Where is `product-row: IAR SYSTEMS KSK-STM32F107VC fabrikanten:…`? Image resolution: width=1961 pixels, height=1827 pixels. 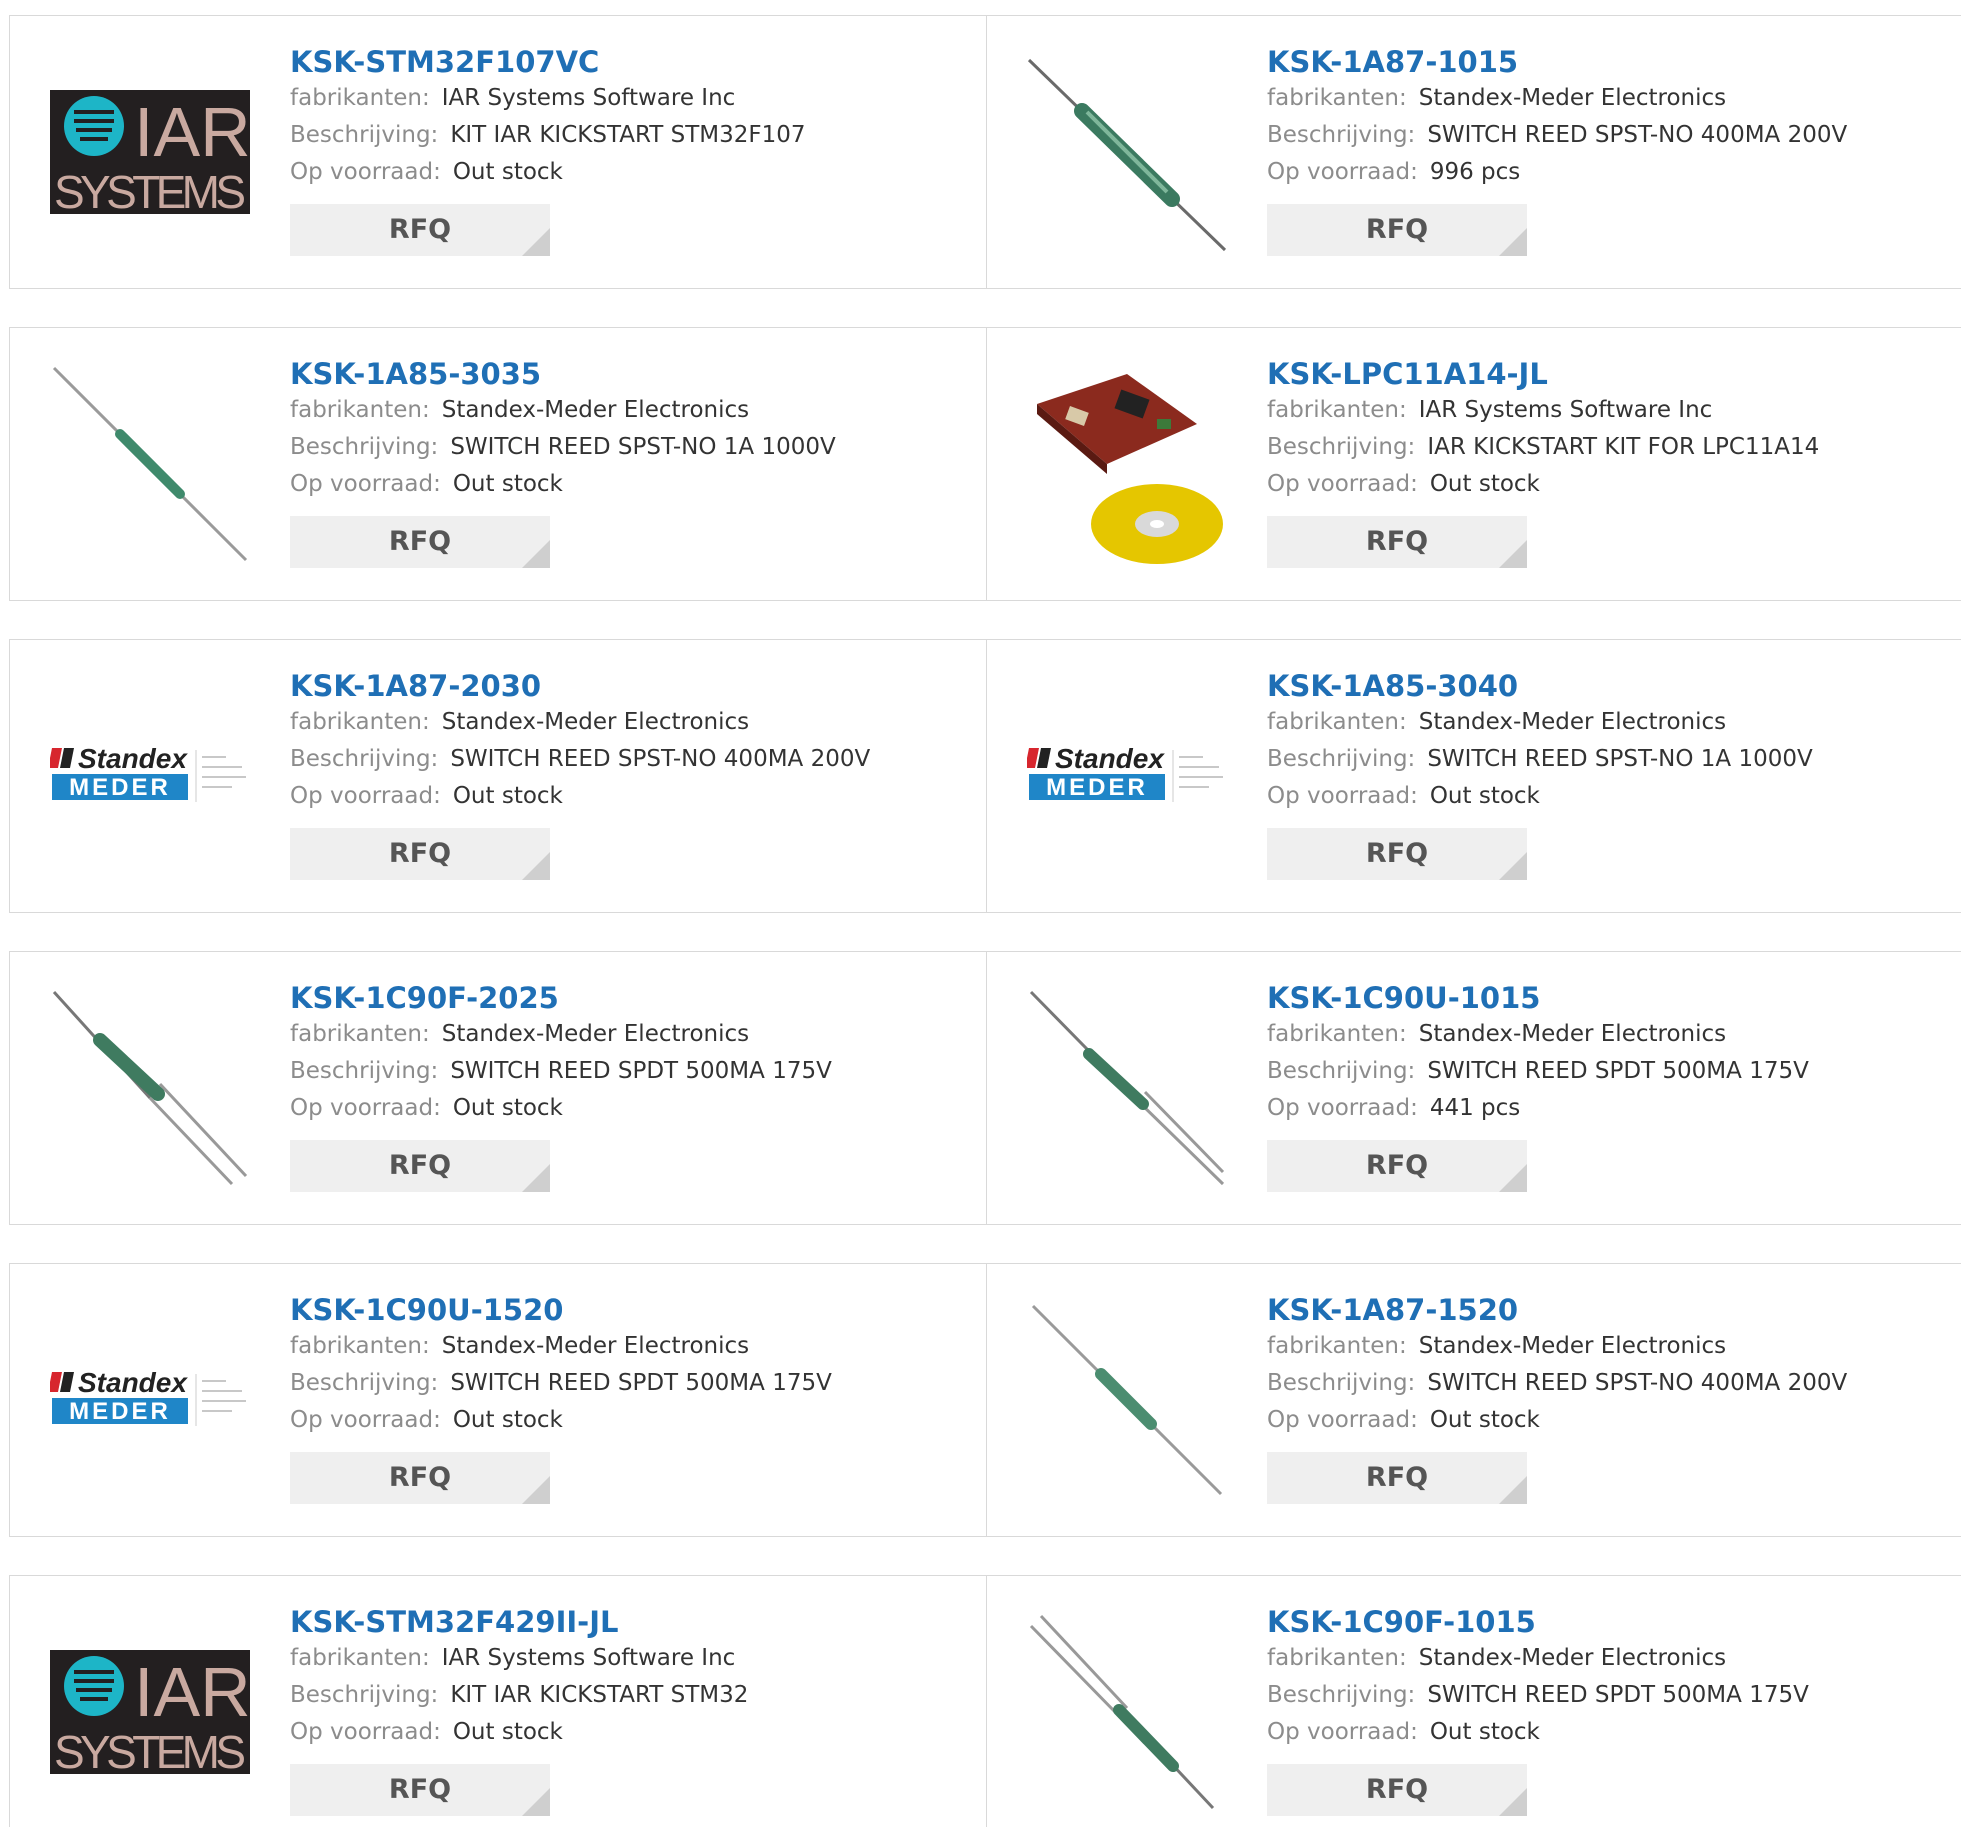 product-row: IAR SYSTEMS KSK-STM32F107VC fabrikanten:… is located at coordinates (985, 152).